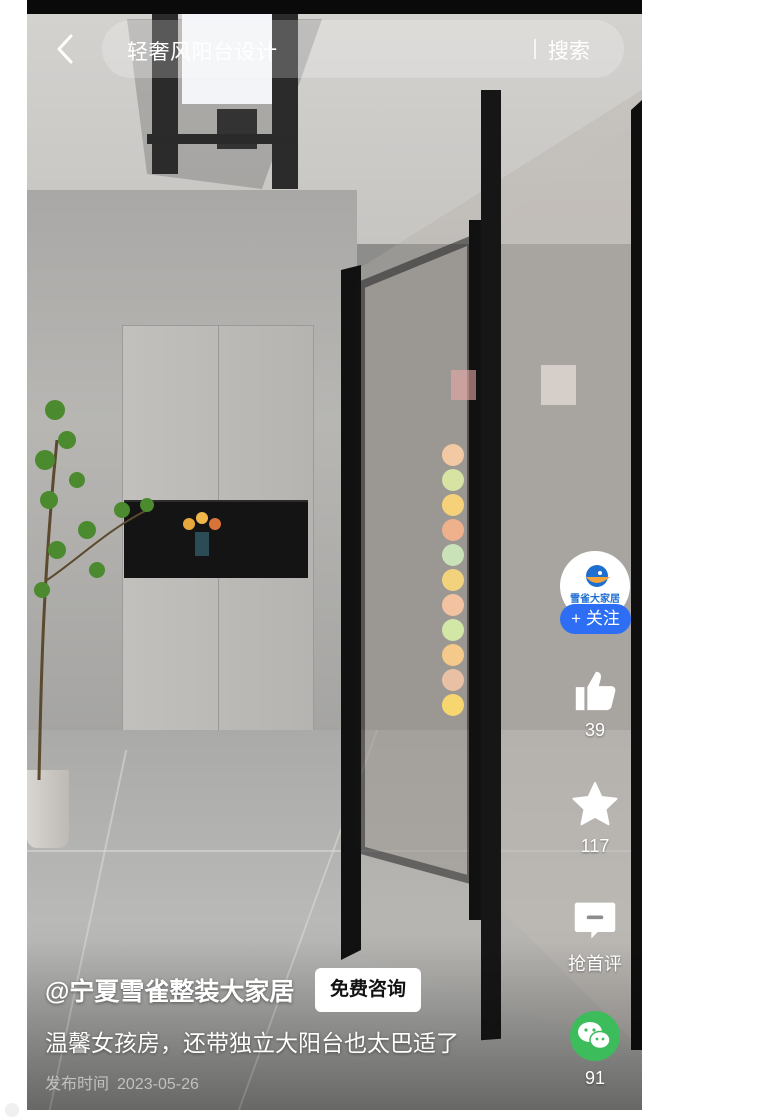 Image resolution: width=760 pixels, height=1117 pixels. What do you see at coordinates (252, 1043) in the screenshot?
I see `post-description: 温馨女孩房，还带独立大阳台也太巴适了` at bounding box center [252, 1043].